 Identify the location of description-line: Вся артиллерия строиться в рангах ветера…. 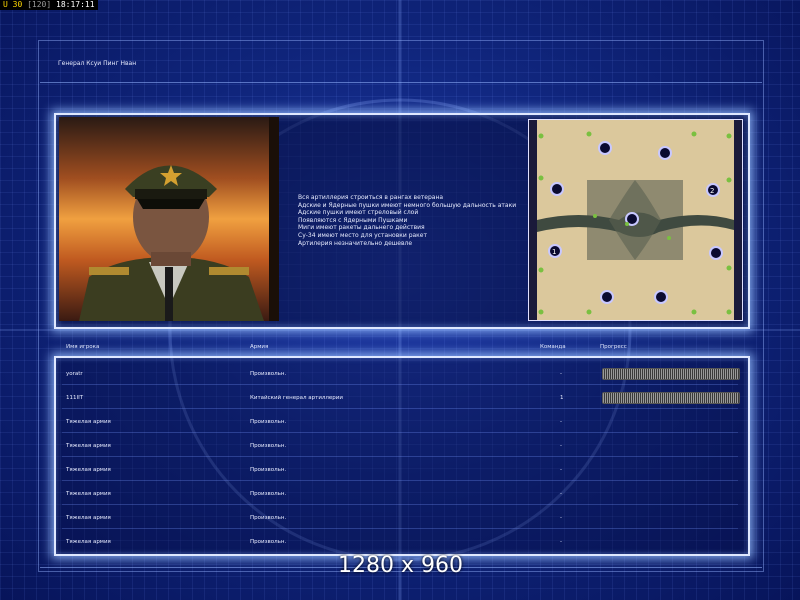
(371, 197).